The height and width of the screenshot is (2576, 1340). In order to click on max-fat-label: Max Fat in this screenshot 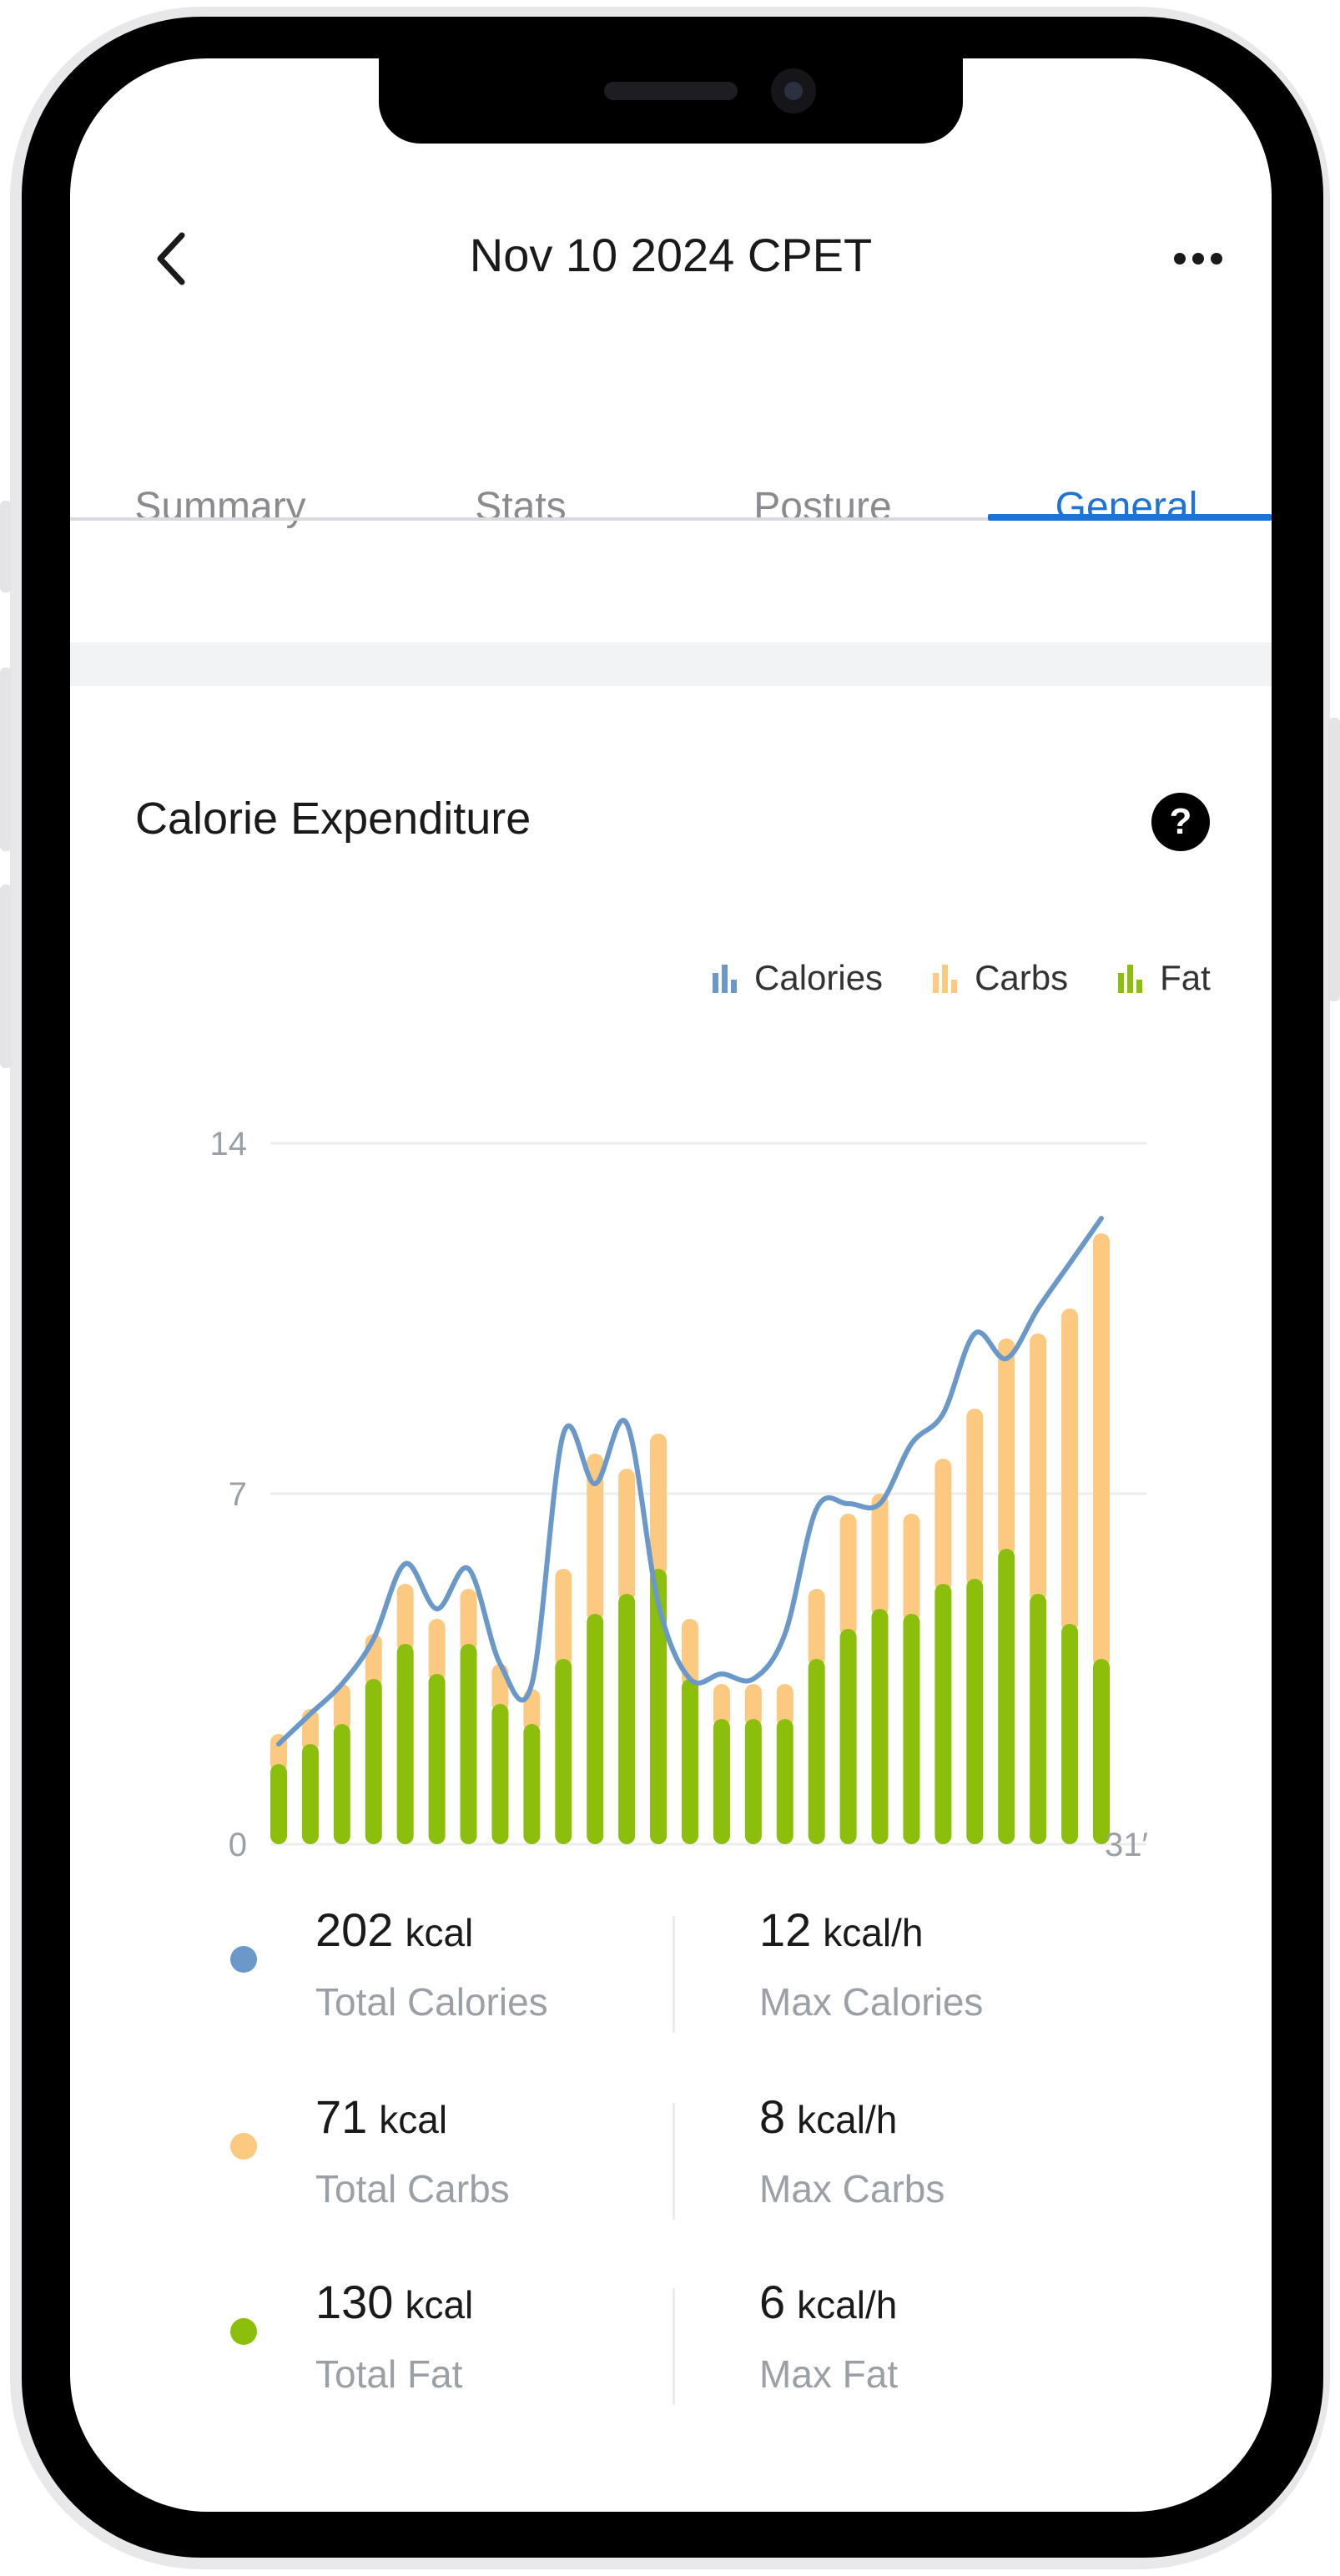, I will do `click(829, 2374)`.